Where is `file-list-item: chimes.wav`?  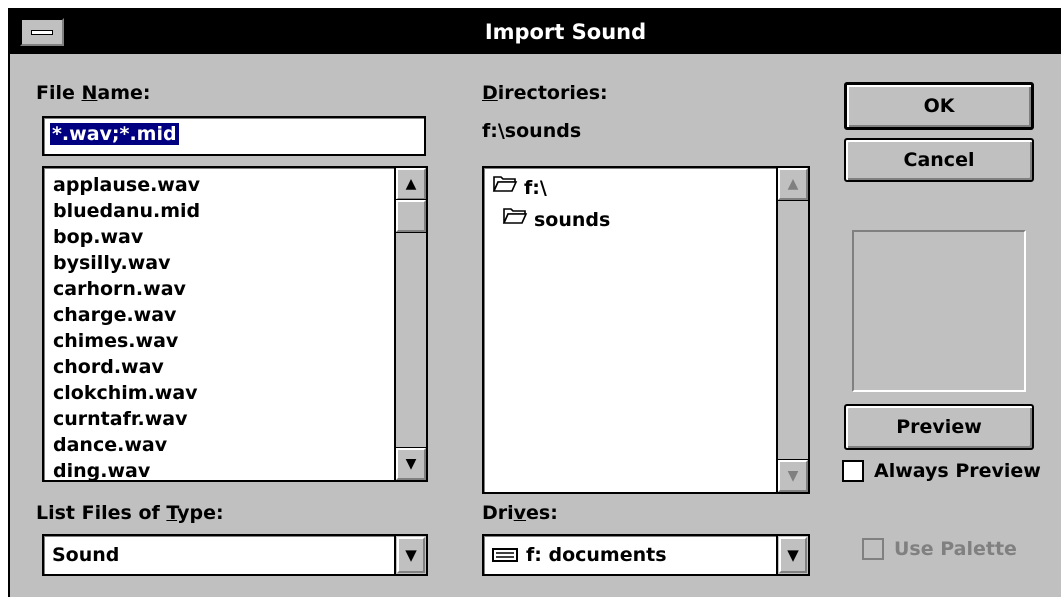
file-list-item: chimes.wav is located at coordinates (222, 341).